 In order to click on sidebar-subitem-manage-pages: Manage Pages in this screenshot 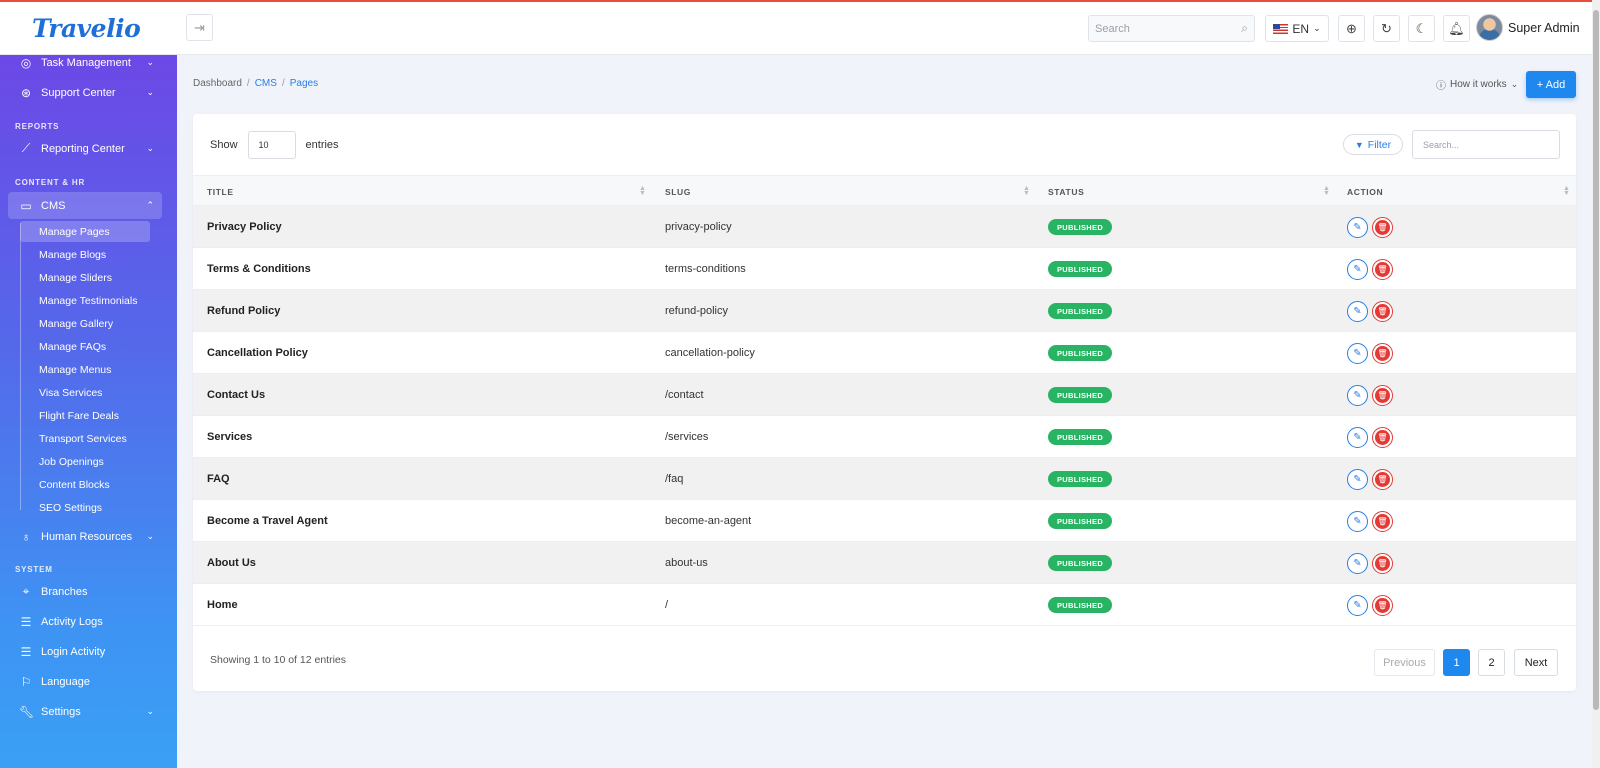, I will do `click(85, 231)`.